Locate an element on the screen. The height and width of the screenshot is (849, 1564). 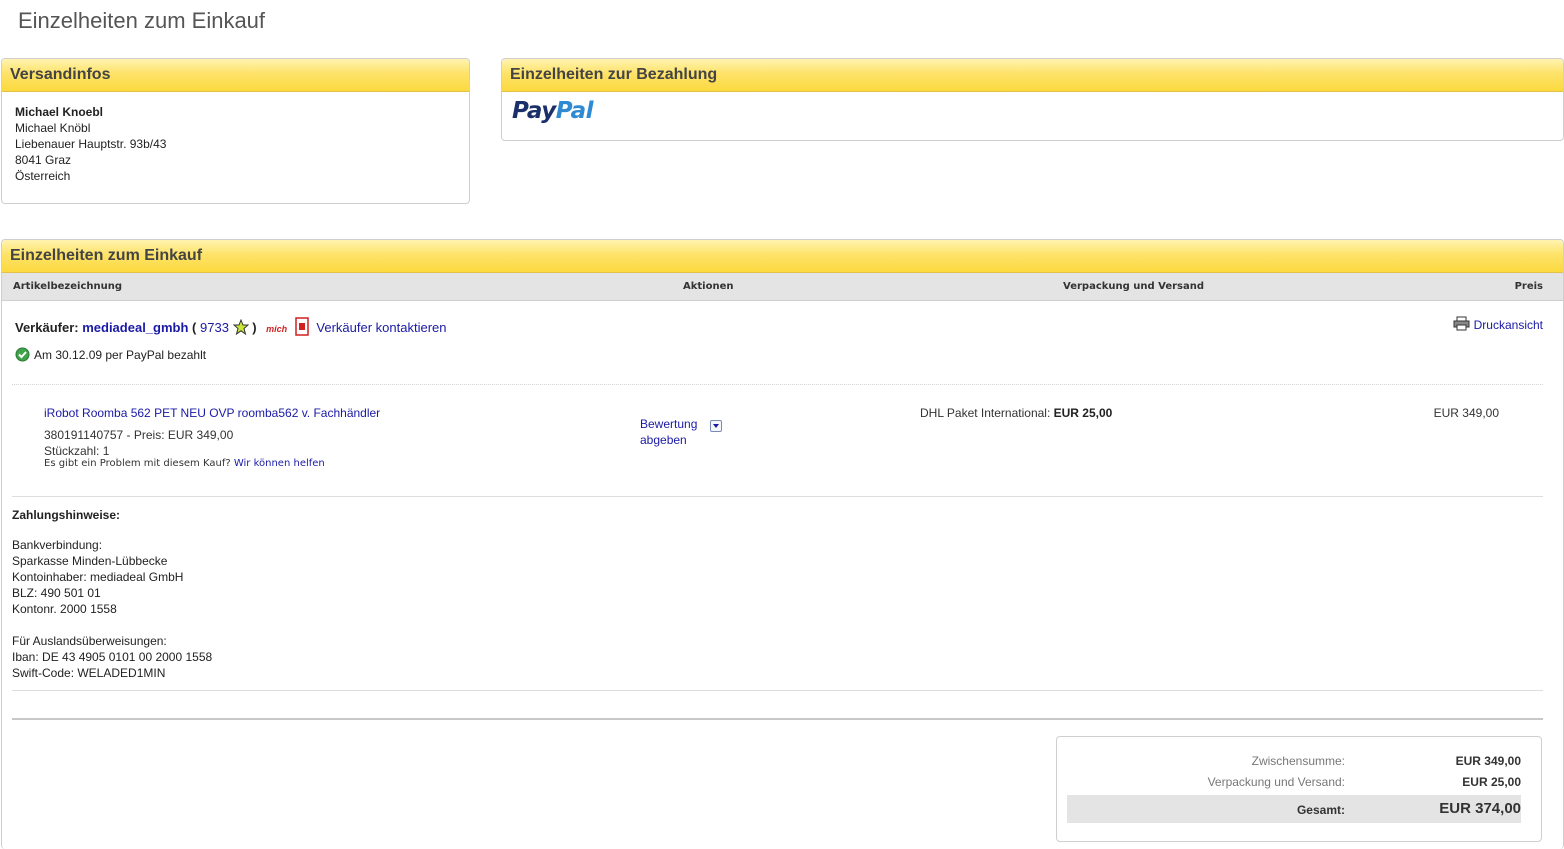
payment-note-line: Kontoinhaber: mediadeal GmbH is located at coordinates (98, 577).